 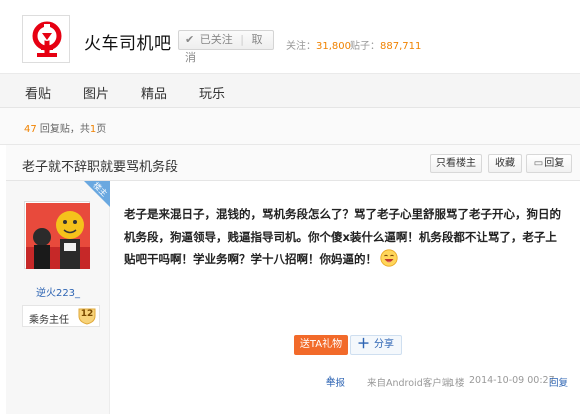 I want to click on author-panel: 逆火223_ 乘务主任 12, so click(x=58, y=297).